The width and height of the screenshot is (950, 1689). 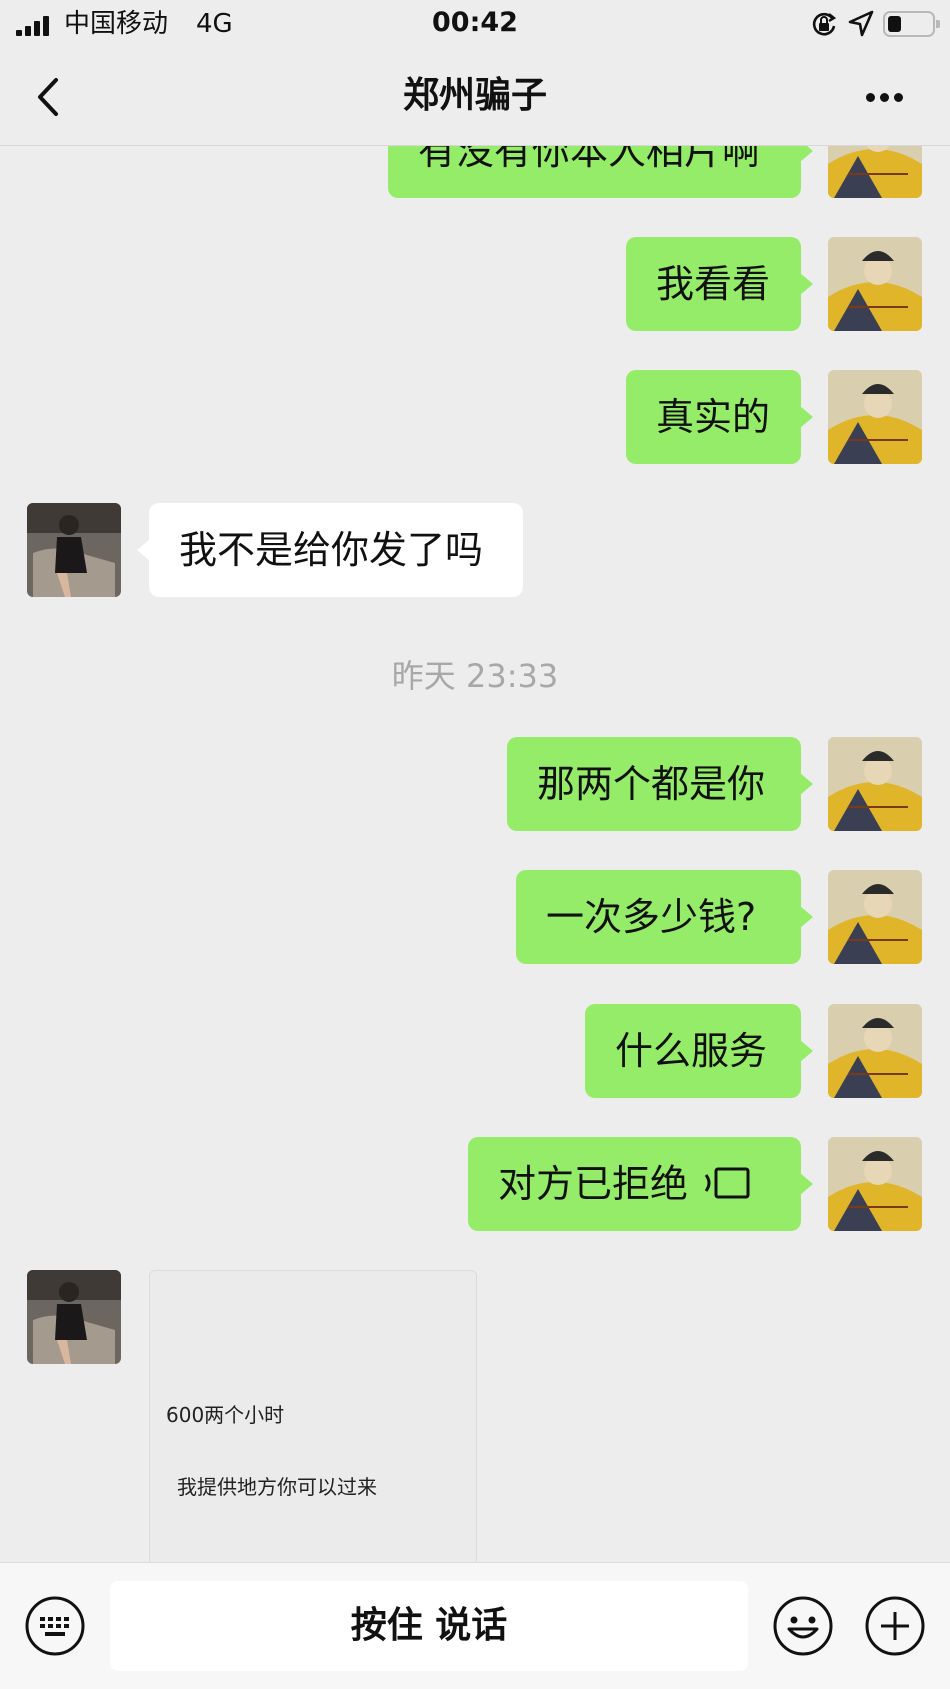 I want to click on outgoing-message: 一次多少钱?, so click(x=664, y=917).